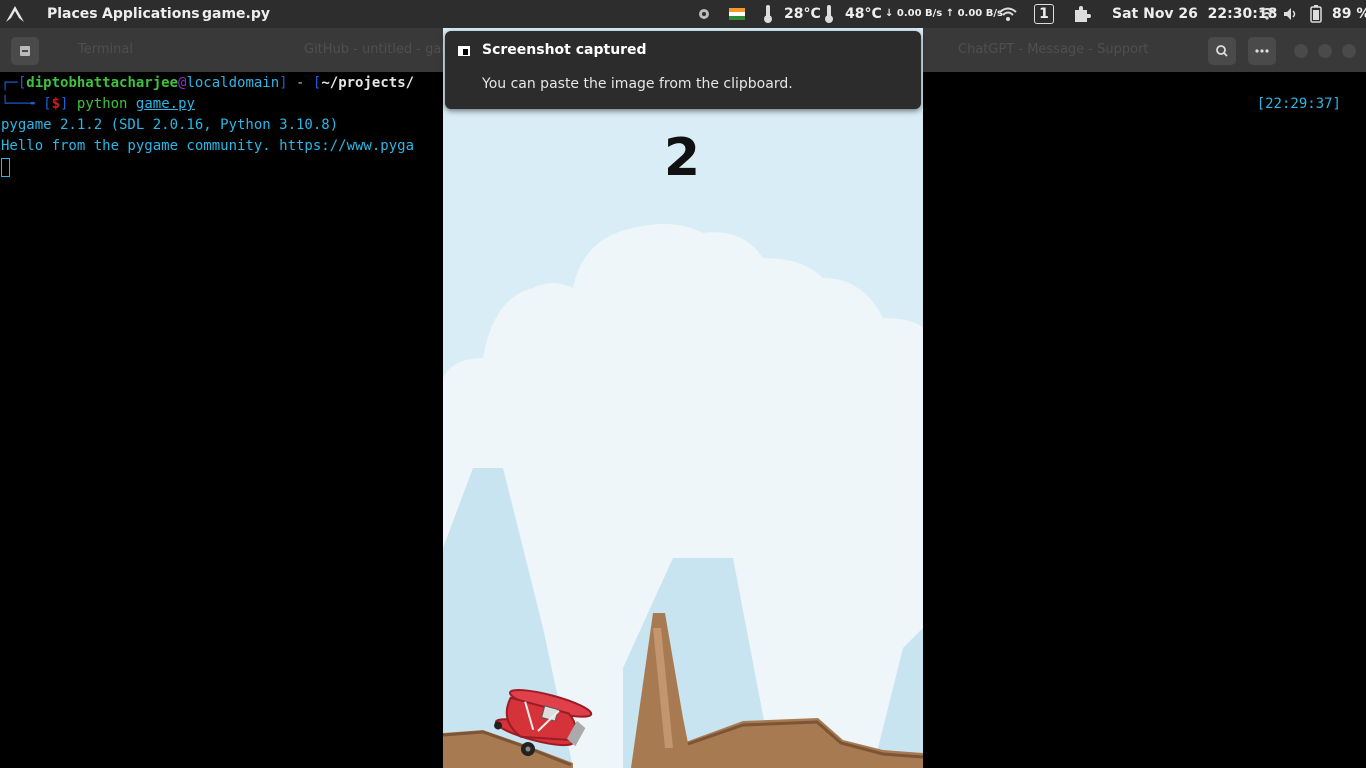 This screenshot has height=768, width=1366. I want to click on prompt-host: localdomain, so click(233, 83).